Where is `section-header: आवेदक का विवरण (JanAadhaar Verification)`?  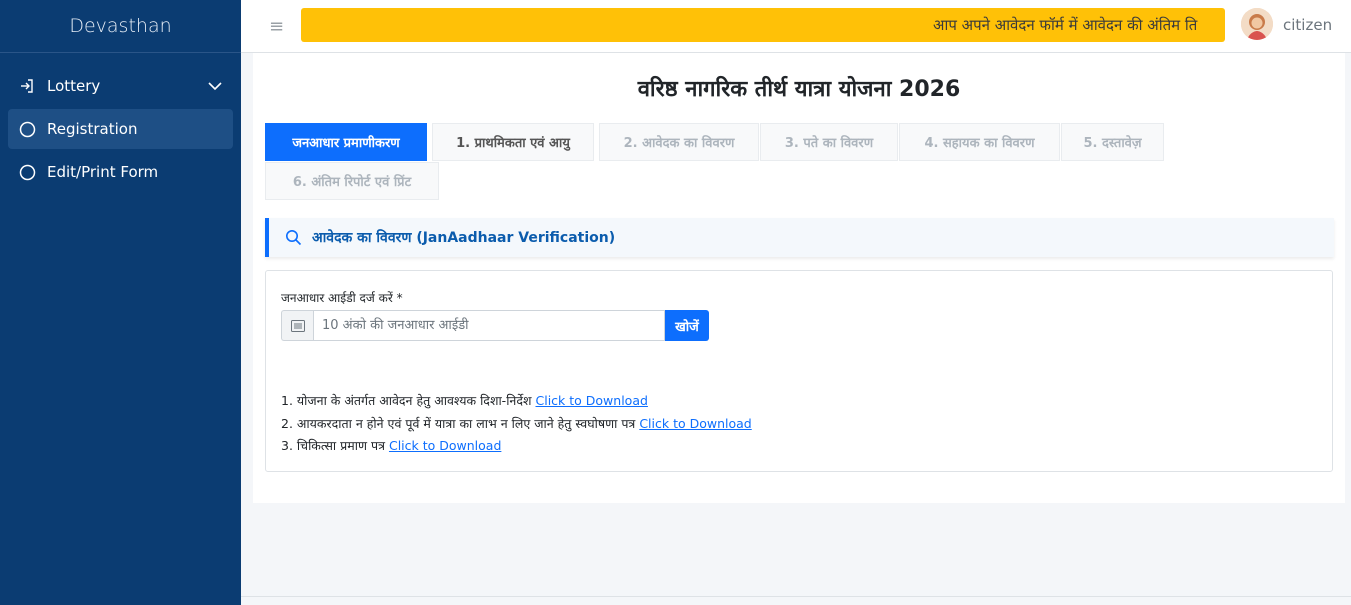
section-header: आवेदक का विवरण (JanAadhaar Verification) is located at coordinates (799, 237).